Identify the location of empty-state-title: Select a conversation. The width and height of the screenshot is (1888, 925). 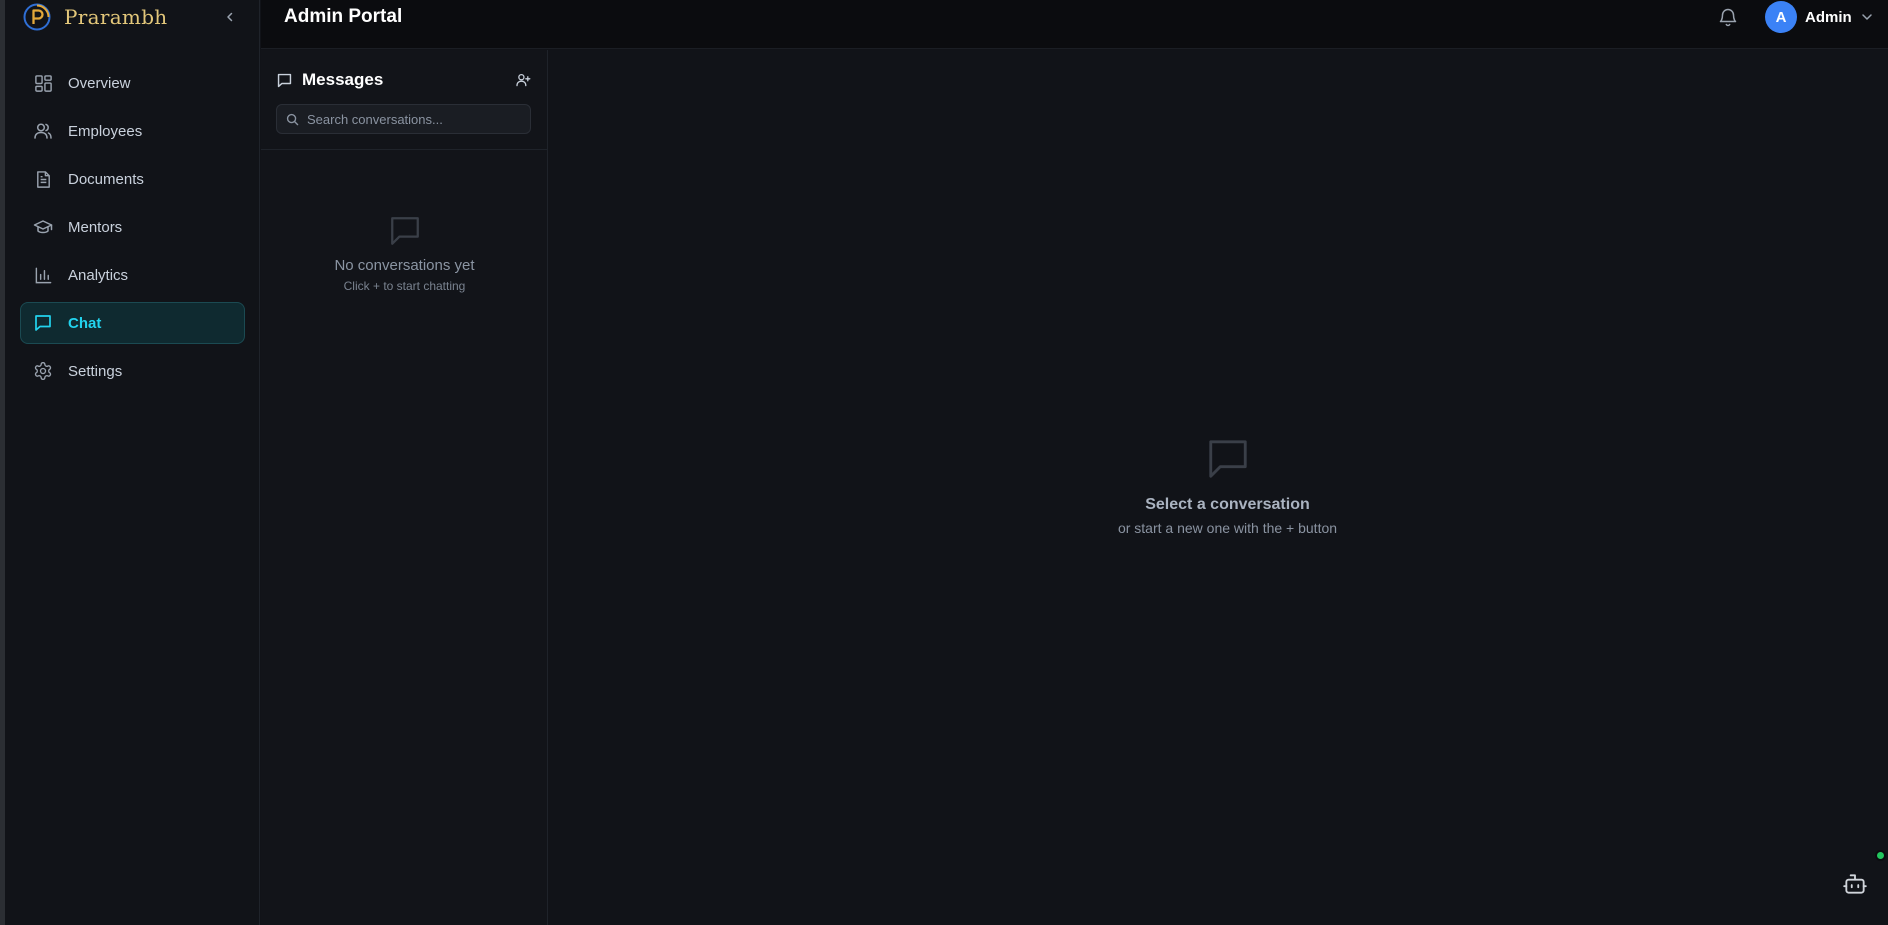
(1227, 504).